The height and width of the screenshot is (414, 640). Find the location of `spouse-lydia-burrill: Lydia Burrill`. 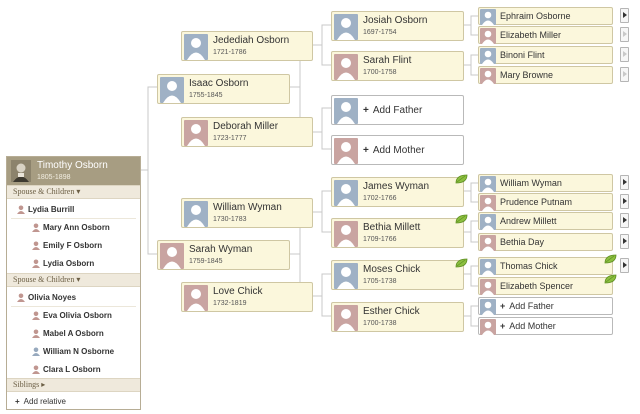

spouse-lydia-burrill: Lydia Burrill is located at coordinates (45, 209).